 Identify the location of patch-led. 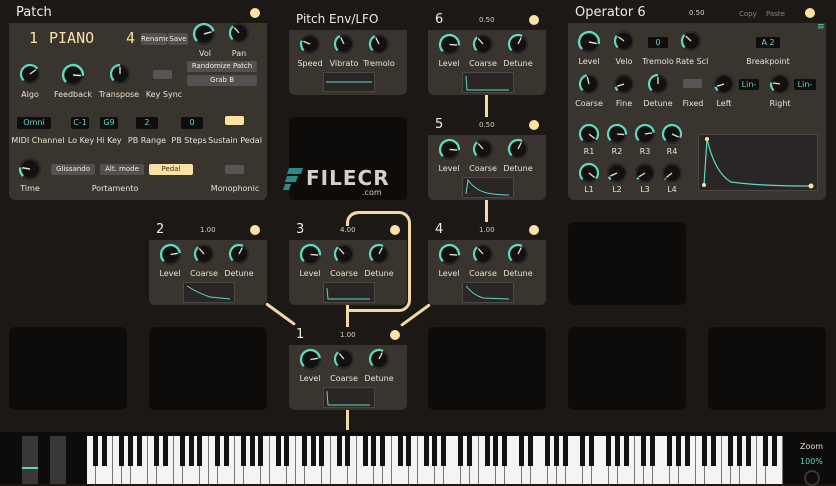
(255, 13).